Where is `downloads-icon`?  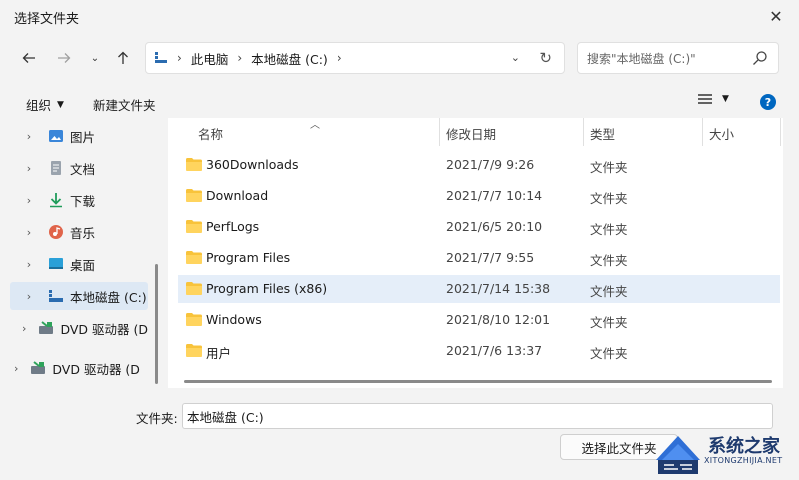
downloads-icon is located at coordinates (56, 200).